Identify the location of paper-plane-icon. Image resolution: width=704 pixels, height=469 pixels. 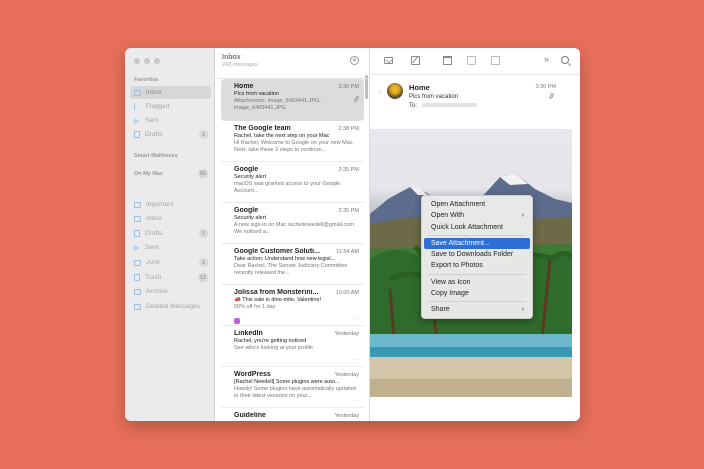
(137, 120).